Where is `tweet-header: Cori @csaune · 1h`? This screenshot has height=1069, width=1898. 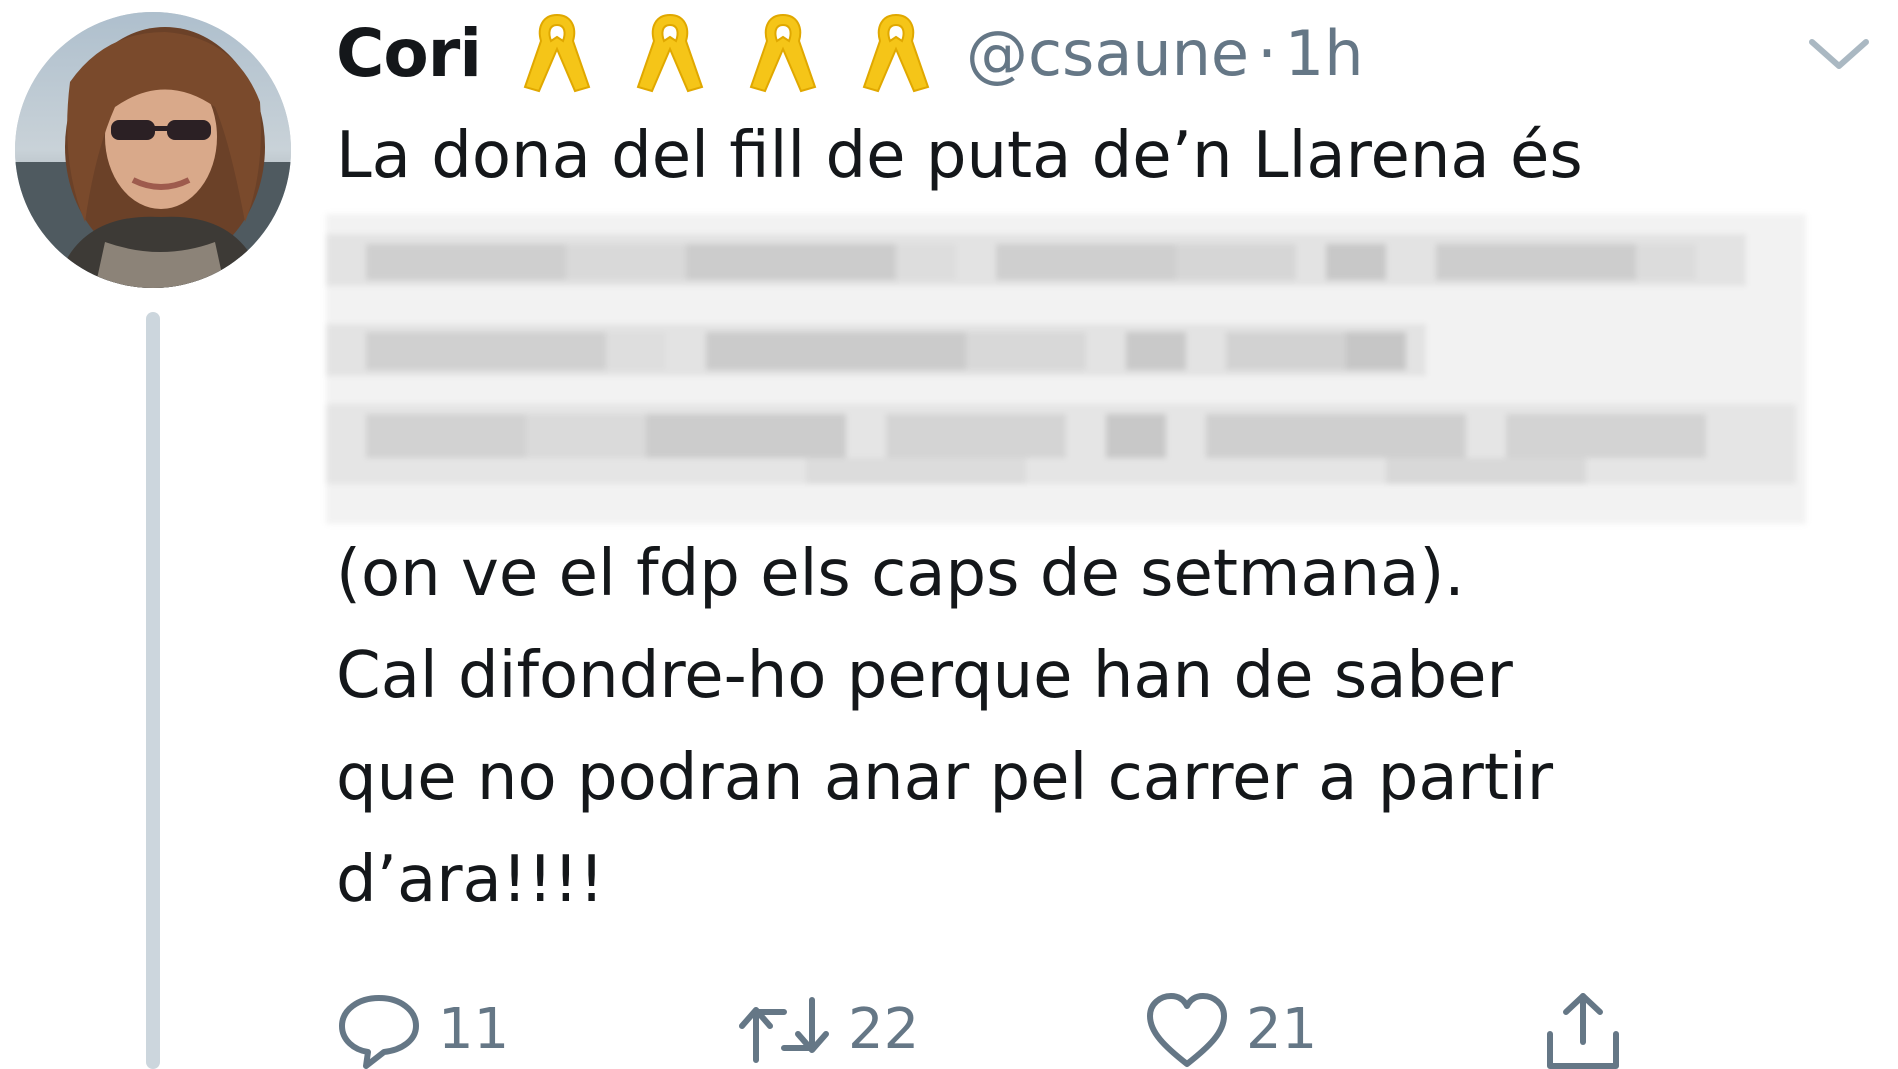 tweet-header: Cori @csaune · 1h is located at coordinates (850, 53).